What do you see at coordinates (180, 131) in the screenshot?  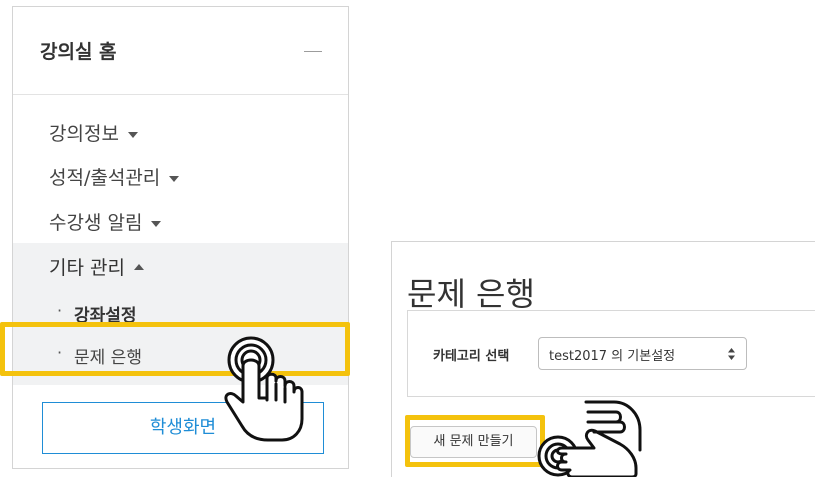 I see `menu-item-course-info: 강의정보` at bounding box center [180, 131].